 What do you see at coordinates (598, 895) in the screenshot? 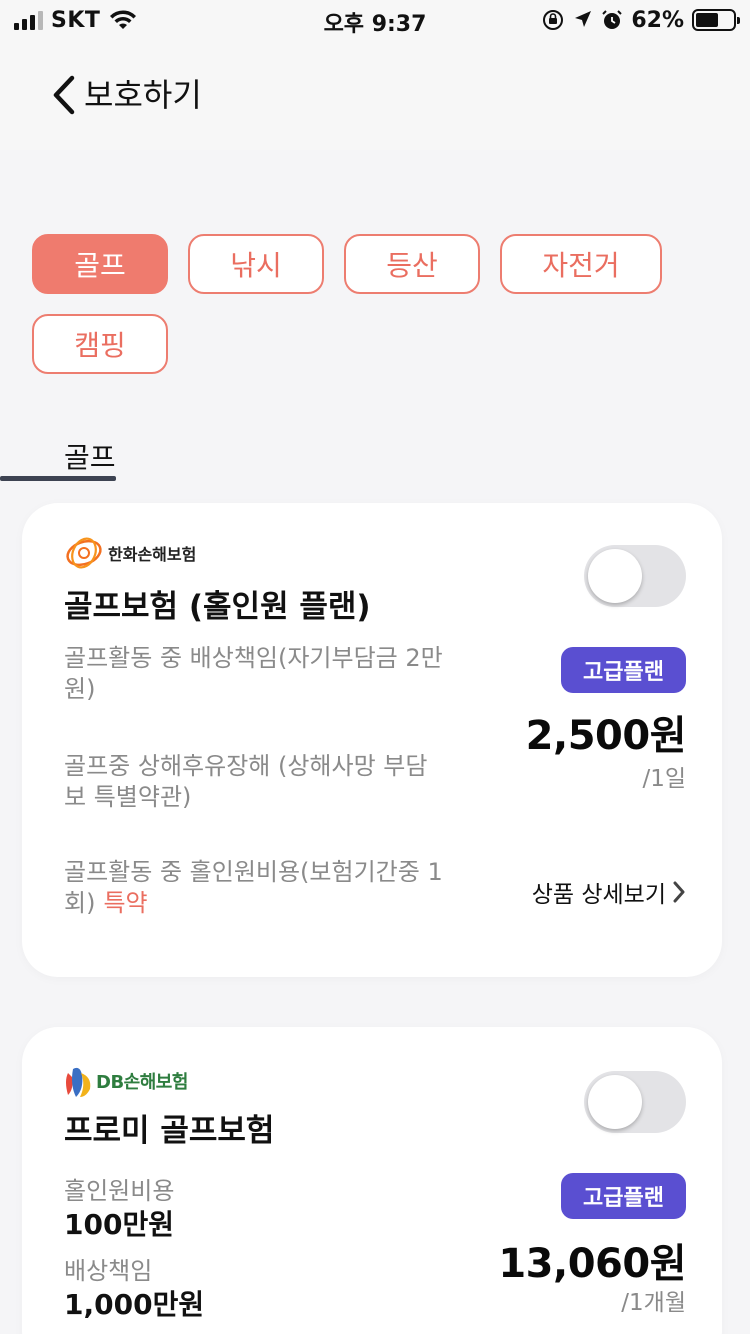
I see `detail-link-label: 상품 상세보기` at bounding box center [598, 895].